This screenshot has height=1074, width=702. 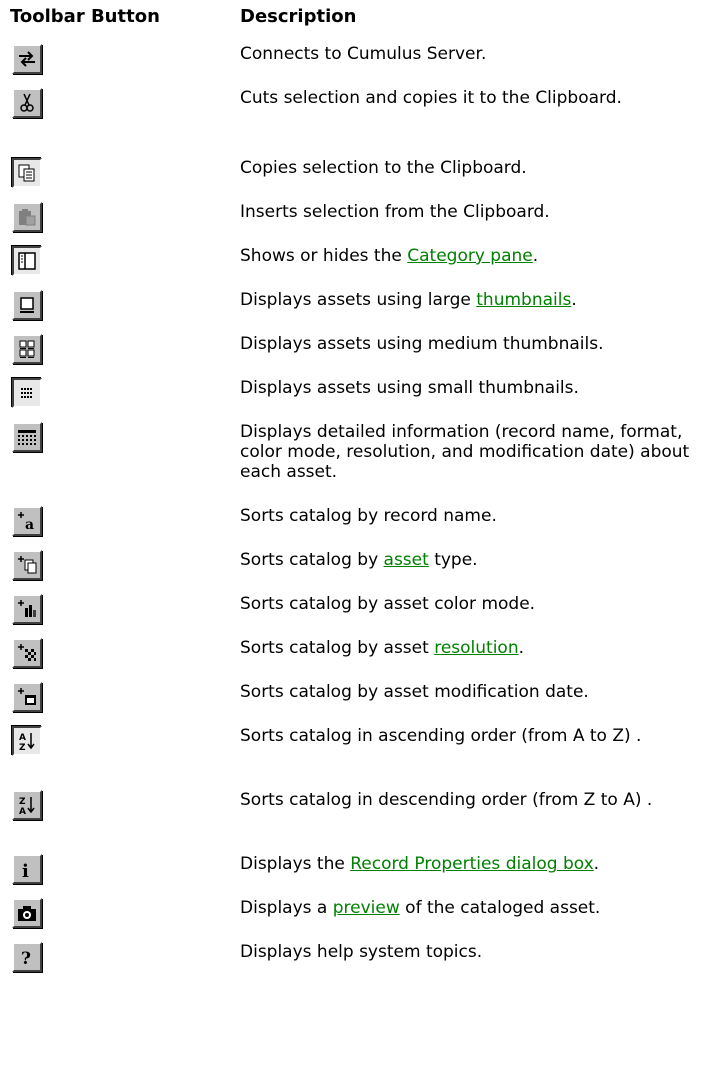 I want to click on sort-by-type-button, so click(x=27, y=565).